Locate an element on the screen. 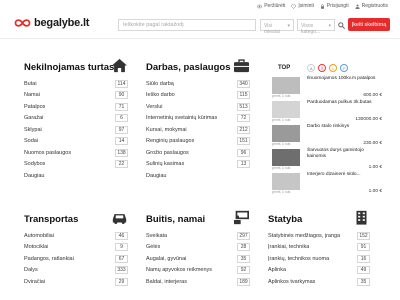 The image size is (400, 300). list-item: Grožio paslaugos 96 is located at coordinates (198, 153).